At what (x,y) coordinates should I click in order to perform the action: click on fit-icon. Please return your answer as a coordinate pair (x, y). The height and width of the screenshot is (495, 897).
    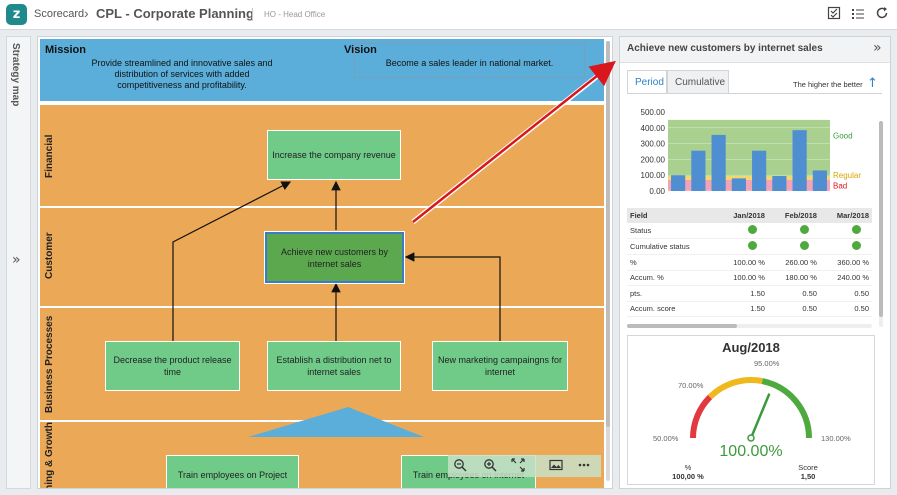
    Looking at the image, I should click on (518, 466).